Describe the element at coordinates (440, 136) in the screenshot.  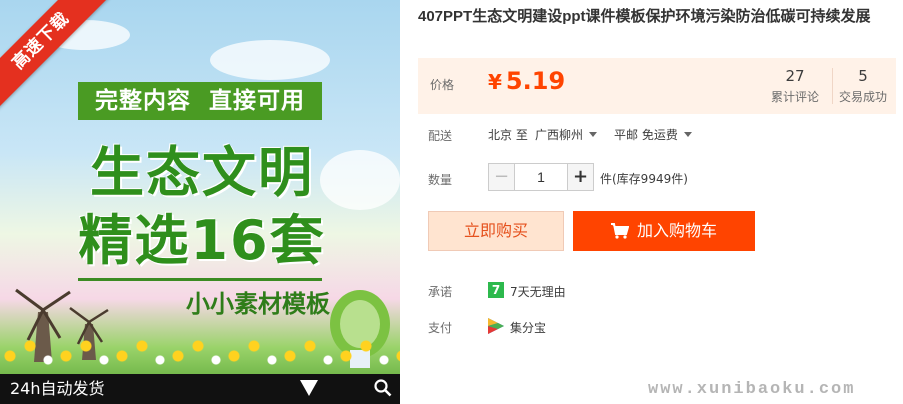
I see `shipping-label: 配送` at that location.